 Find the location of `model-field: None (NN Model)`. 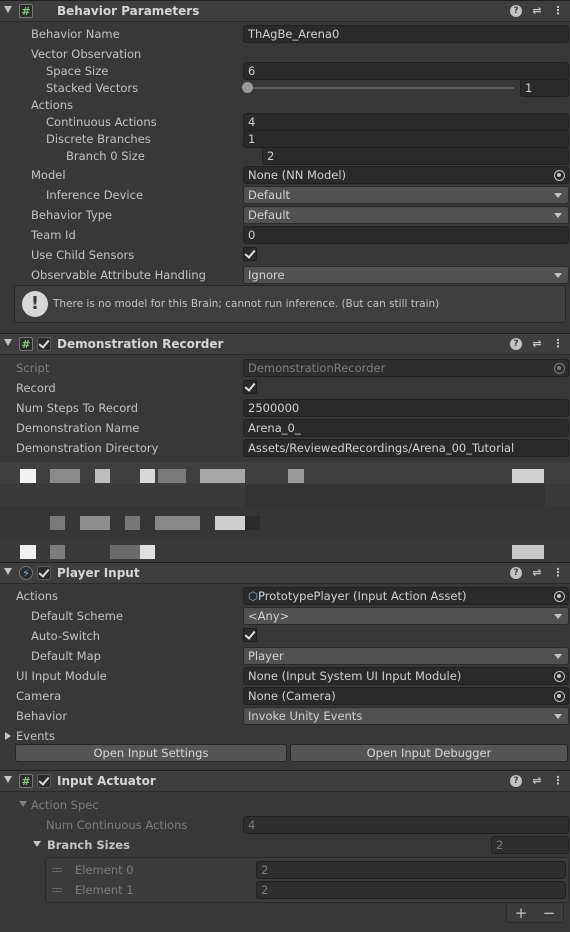

model-field: None (NN Model) is located at coordinates (406, 175).